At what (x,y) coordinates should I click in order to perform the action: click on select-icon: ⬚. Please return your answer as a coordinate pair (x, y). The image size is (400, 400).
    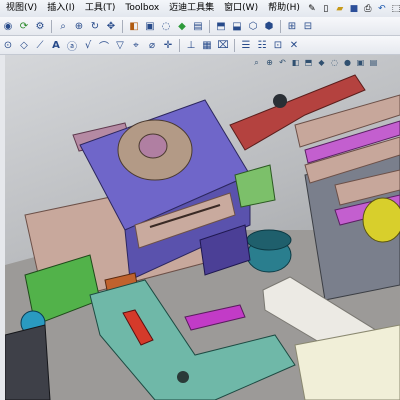
    Looking at the image, I should click on (395, 9).